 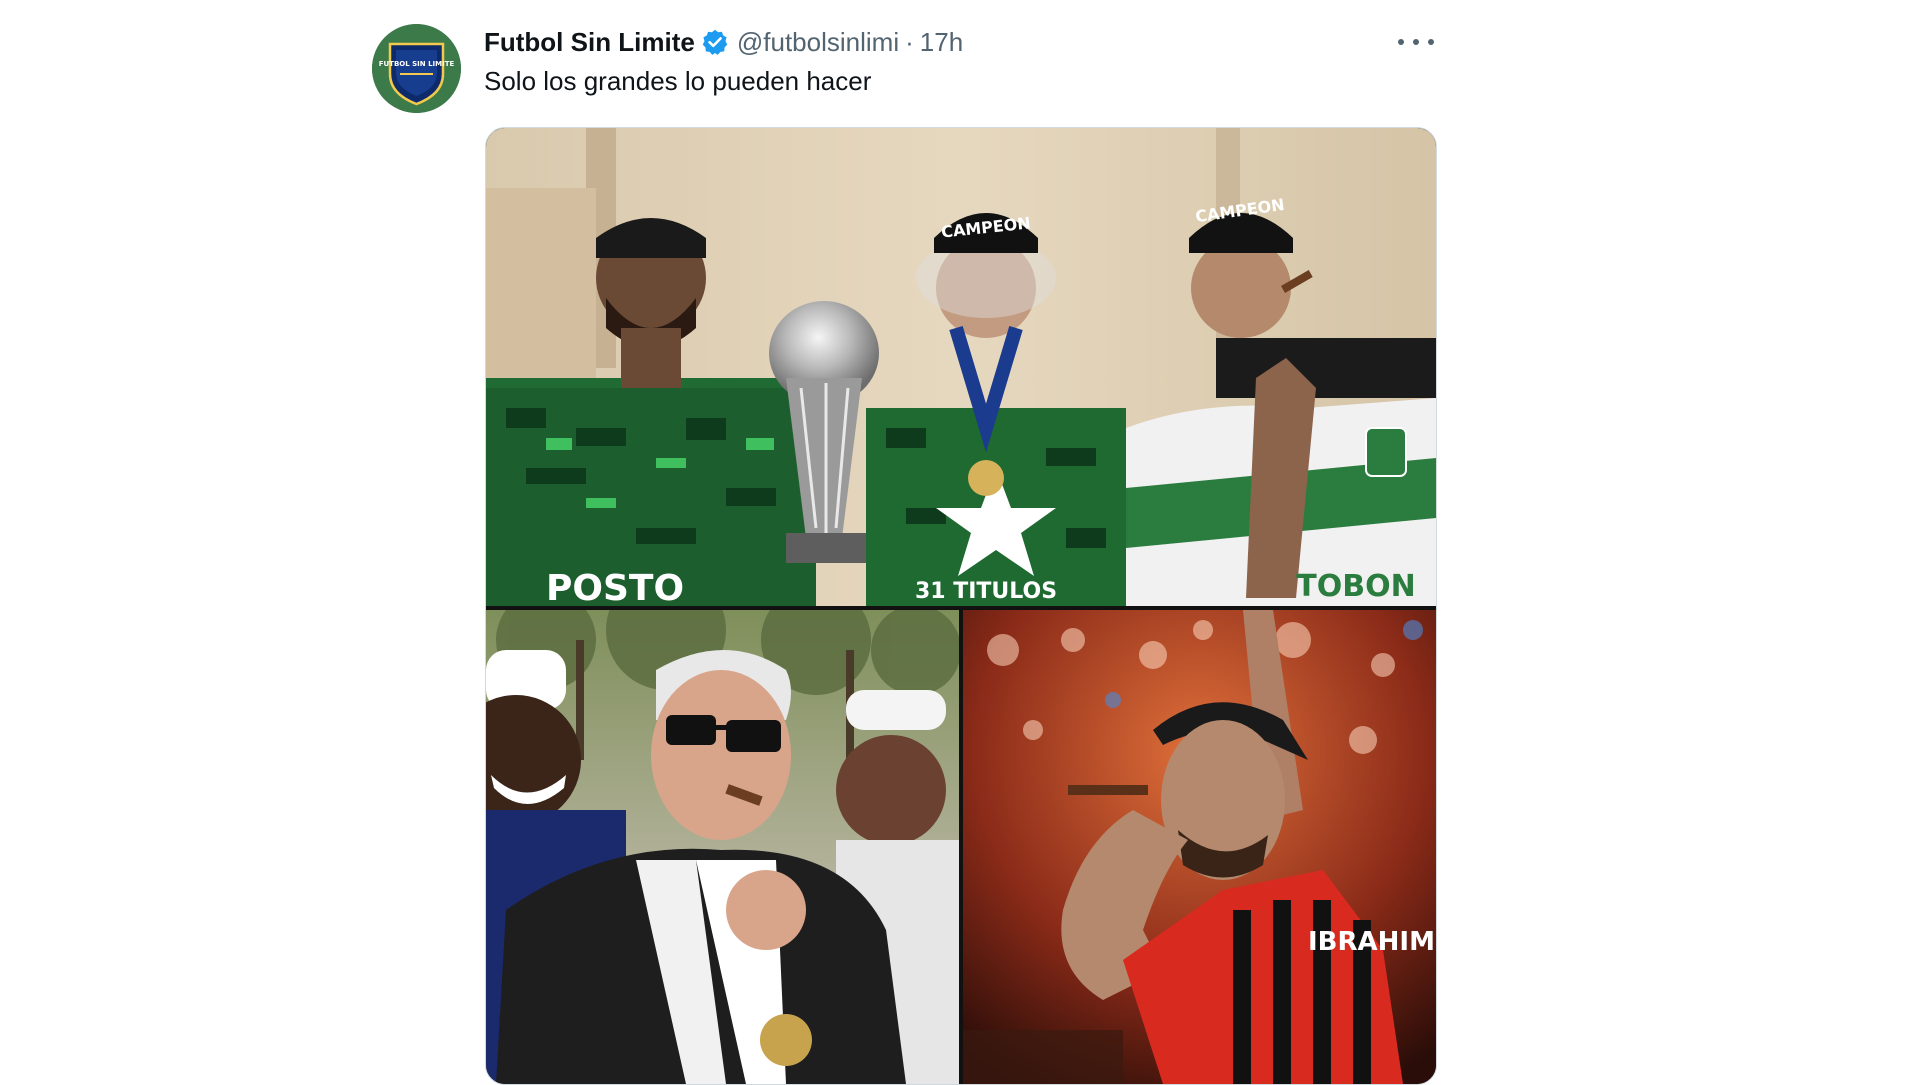 I want to click on tweet-text: Solo los grandes lo pueden hacer, so click(x=678, y=81).